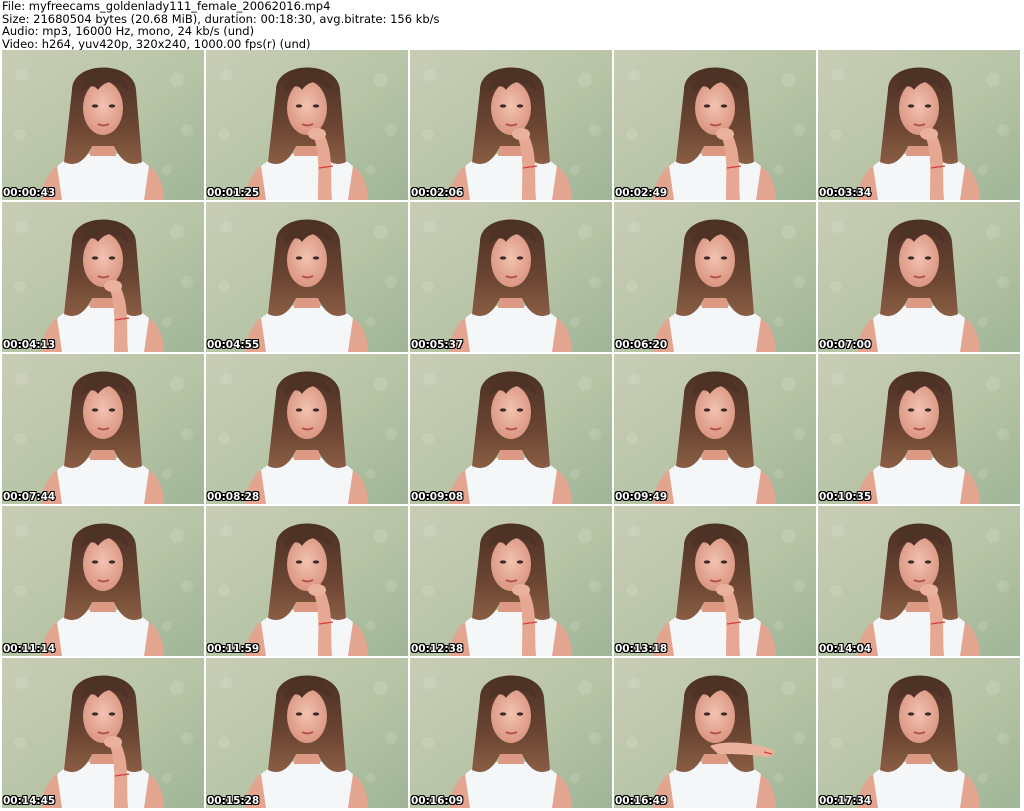 This screenshot has height=811, width=1024. I want to click on video-frame-thumbnail: 00:01:25, so click(307, 125).